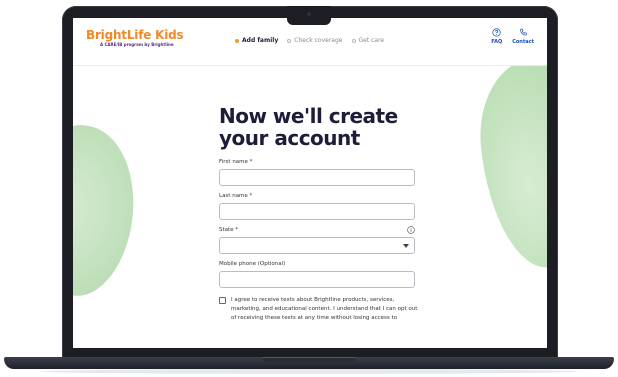  Describe the element at coordinates (229, 230) in the screenshot. I see `state-label: State *` at that location.